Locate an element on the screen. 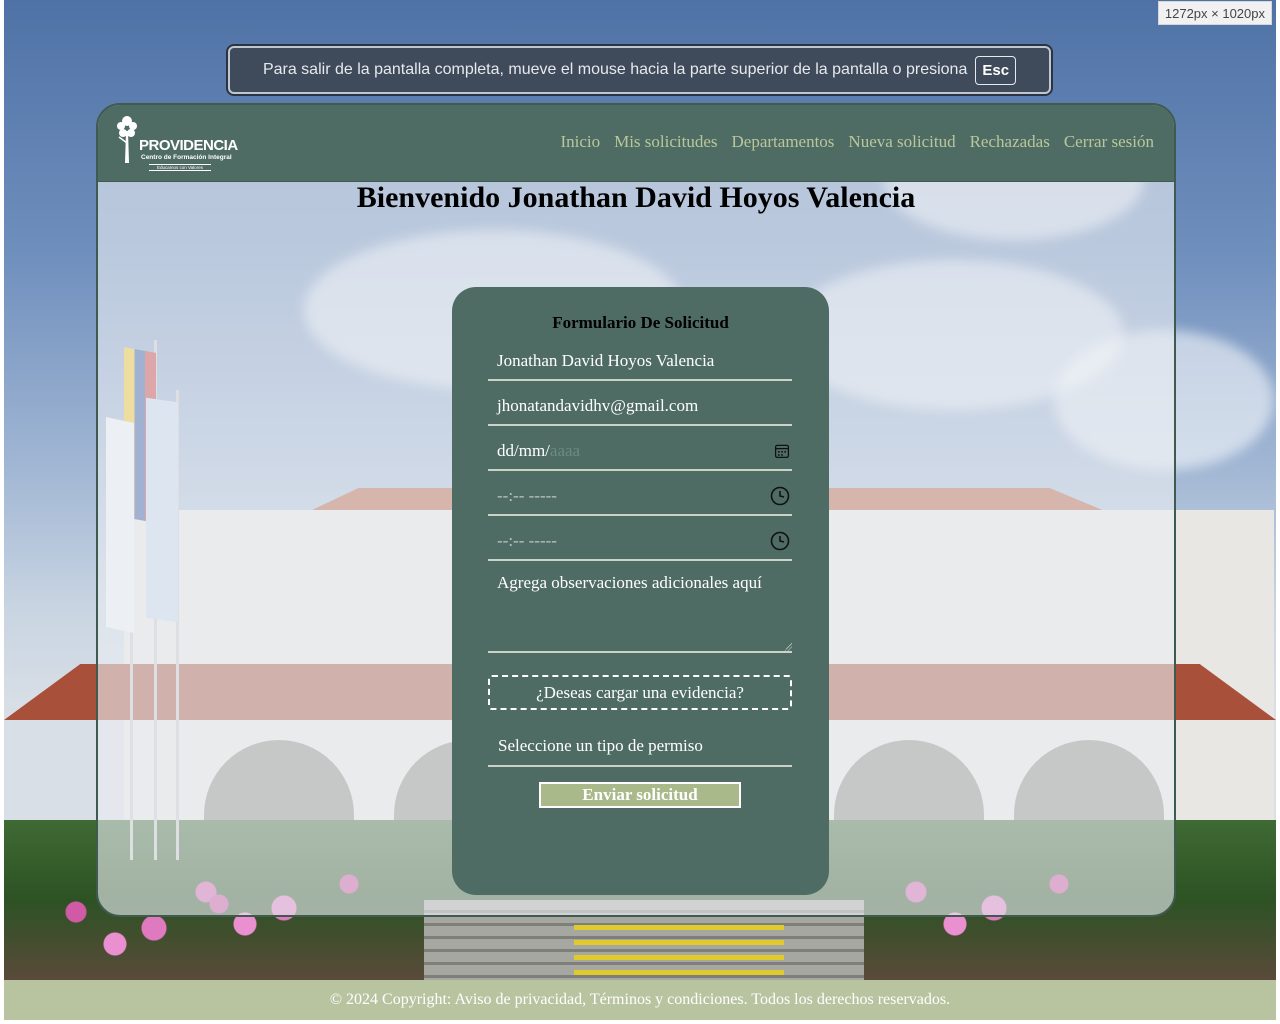  start-time-placeholder: --:-- ----- is located at coordinates (527, 495).